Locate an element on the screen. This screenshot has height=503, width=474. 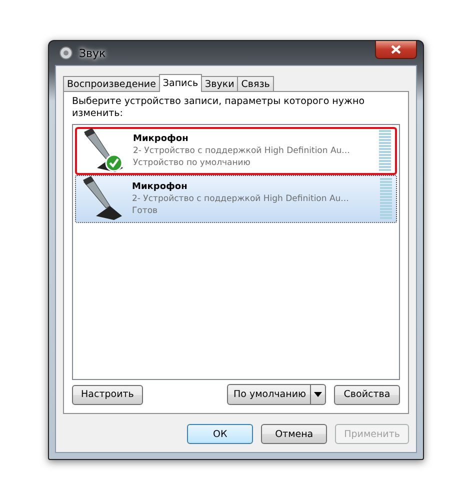
device-item: Микрофон 2- Устройство с поддержкой High Definition Au... Устройство по умолчанию is located at coordinates (236, 151).